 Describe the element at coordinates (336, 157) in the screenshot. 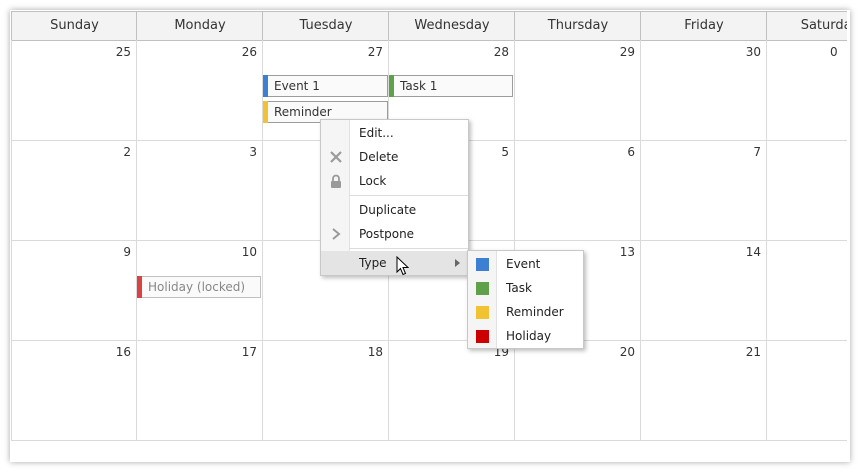

I see `close-icon` at that location.